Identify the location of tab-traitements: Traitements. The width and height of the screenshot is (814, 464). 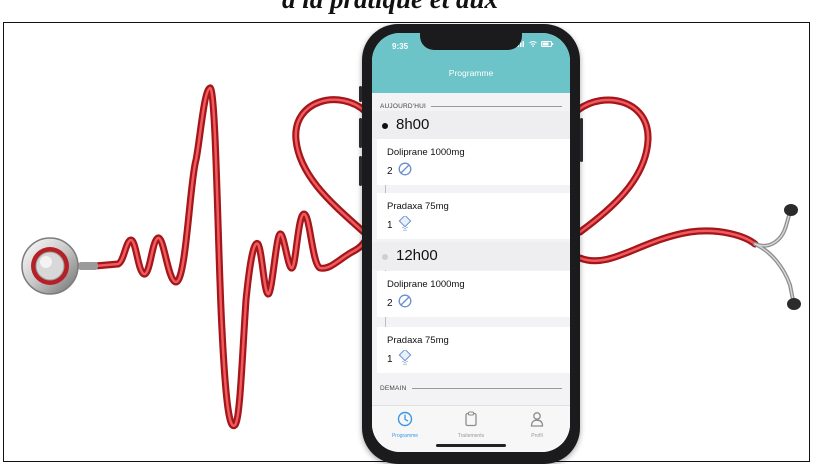
(471, 425).